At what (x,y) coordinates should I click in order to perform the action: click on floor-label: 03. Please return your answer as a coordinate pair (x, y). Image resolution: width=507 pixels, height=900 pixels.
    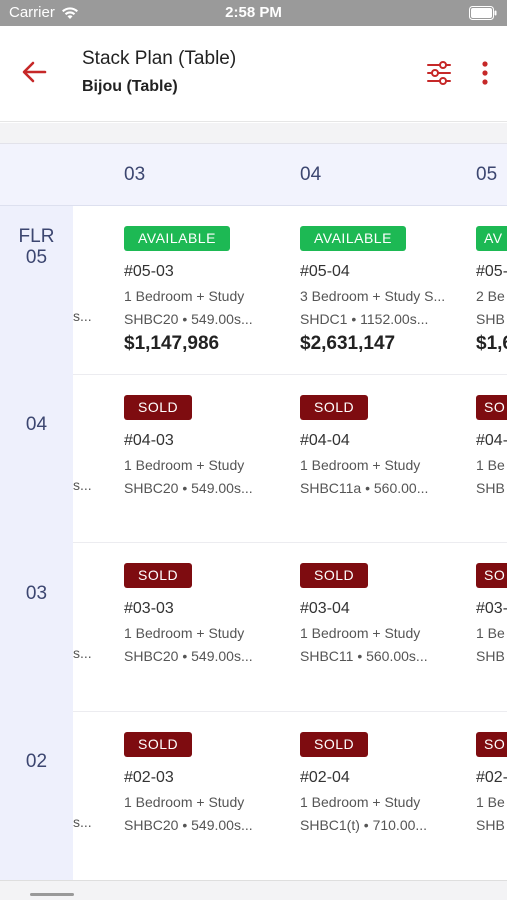
    Looking at the image, I should click on (36, 593).